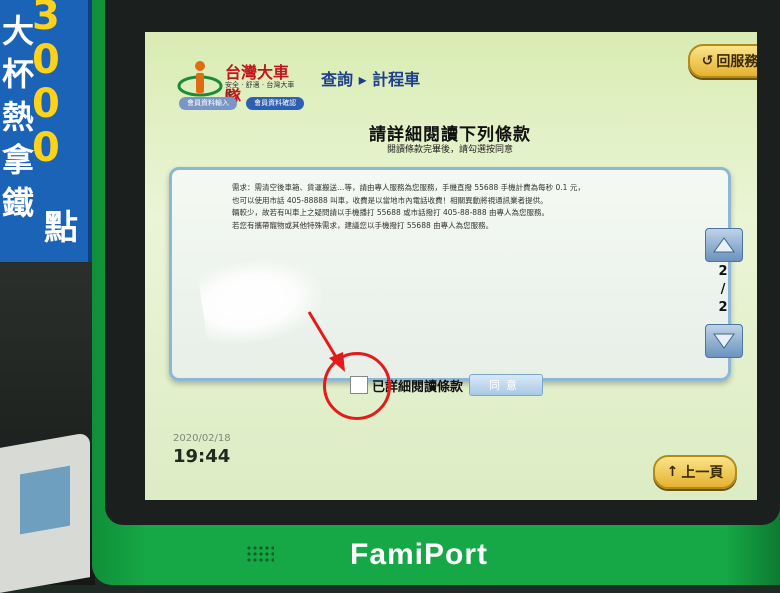 This screenshot has width=780, height=593. I want to click on back-to-service-button: ↺ 回服務, so click(722, 61).